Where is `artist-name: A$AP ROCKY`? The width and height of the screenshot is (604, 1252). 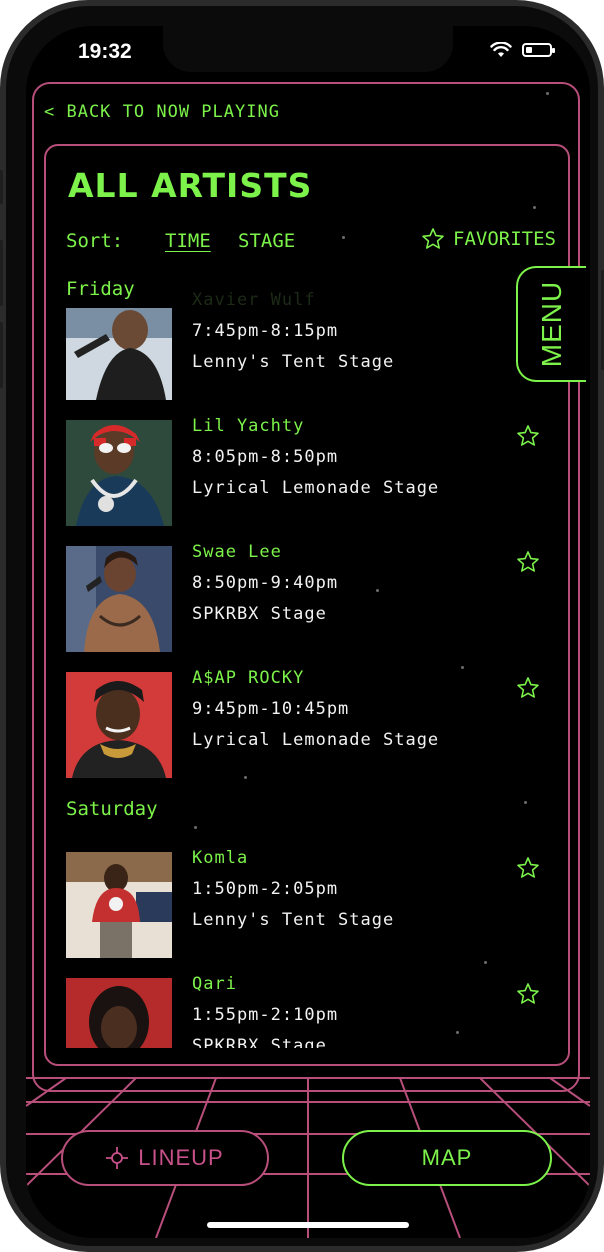 artist-name: A$AP ROCKY is located at coordinates (248, 678).